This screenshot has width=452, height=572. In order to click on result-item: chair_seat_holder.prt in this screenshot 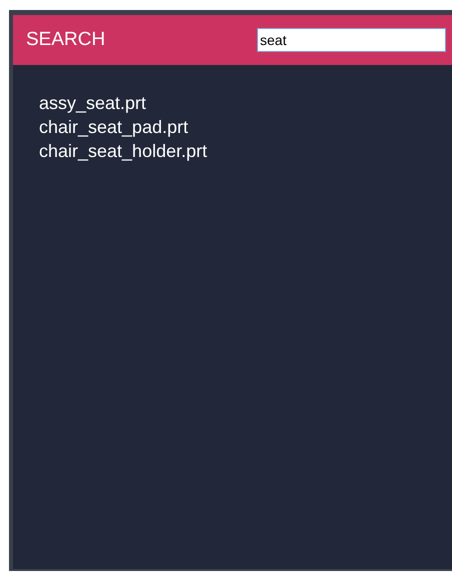, I will do `click(245, 151)`.